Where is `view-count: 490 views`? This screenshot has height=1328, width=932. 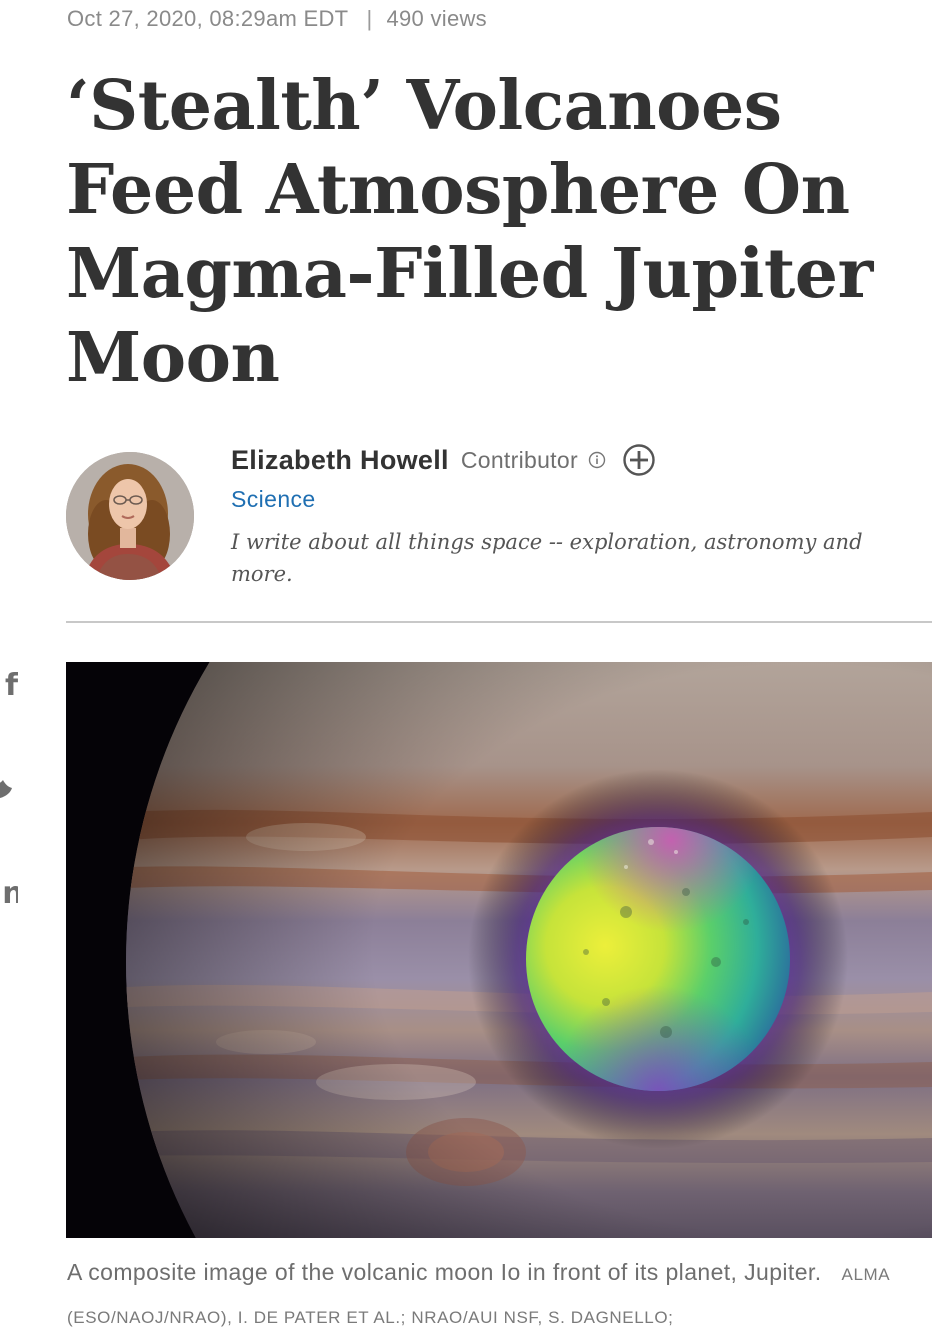 view-count: 490 views is located at coordinates (436, 18).